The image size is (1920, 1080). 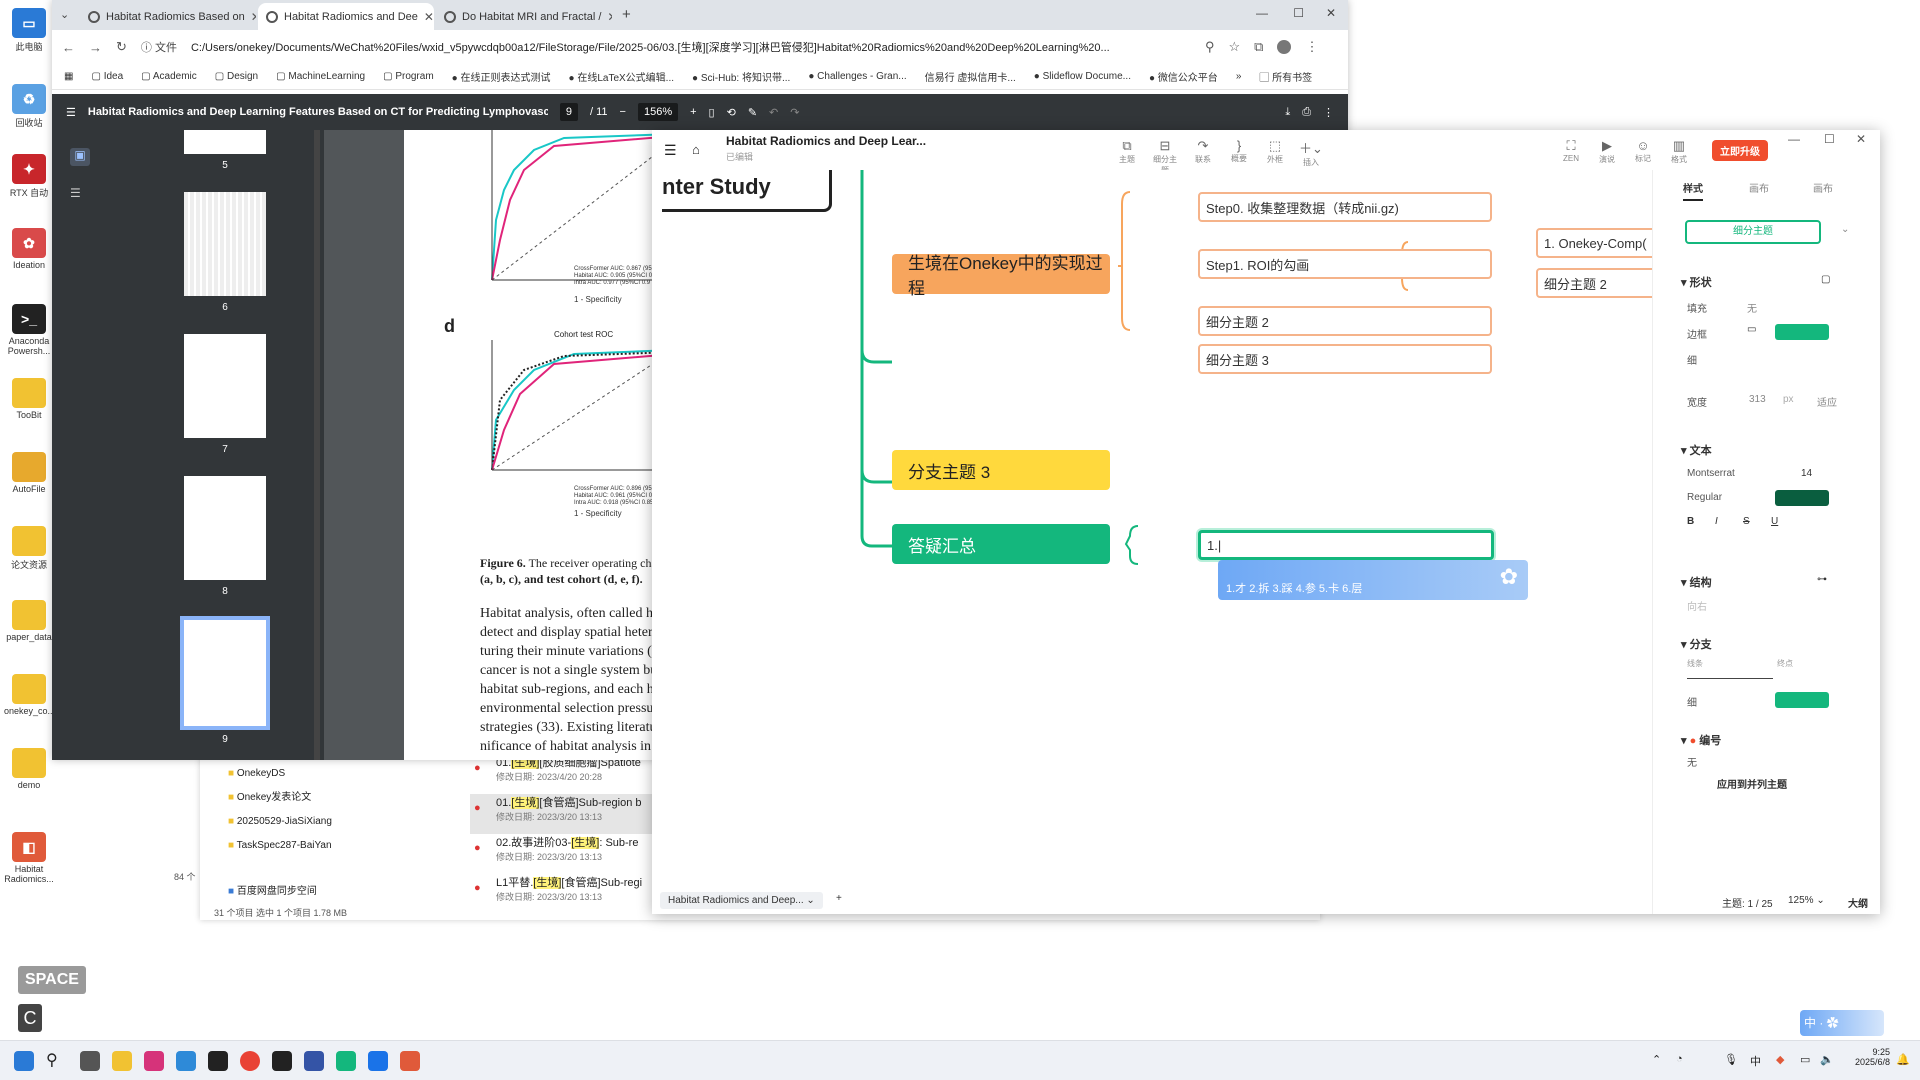 I want to click on draw-icon: ✎, so click(x=752, y=112).